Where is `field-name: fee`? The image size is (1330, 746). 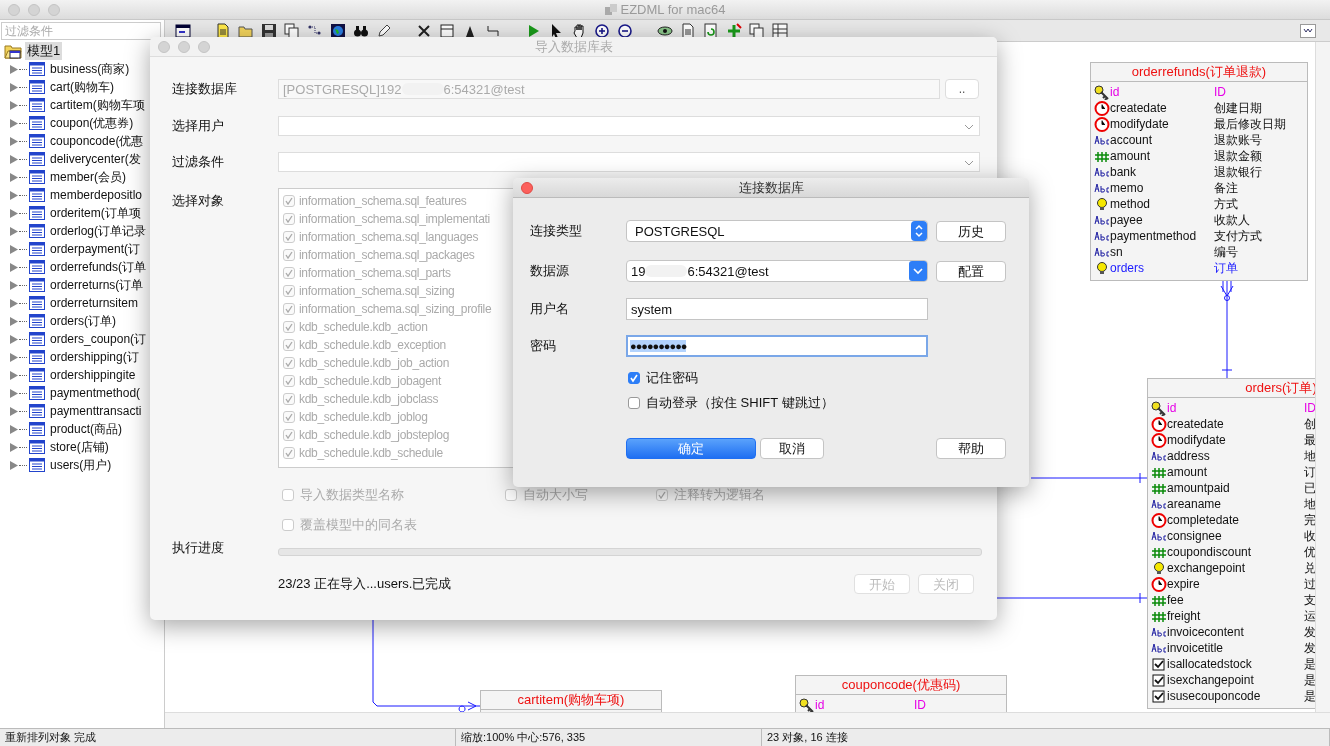 field-name: fee is located at coordinates (1176, 600).